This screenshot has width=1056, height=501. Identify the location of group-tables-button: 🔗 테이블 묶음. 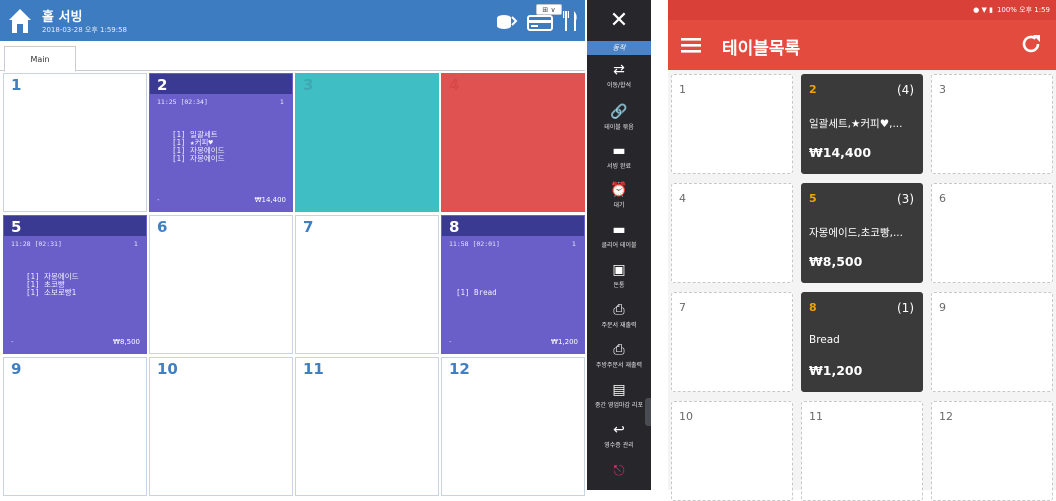
(619, 119).